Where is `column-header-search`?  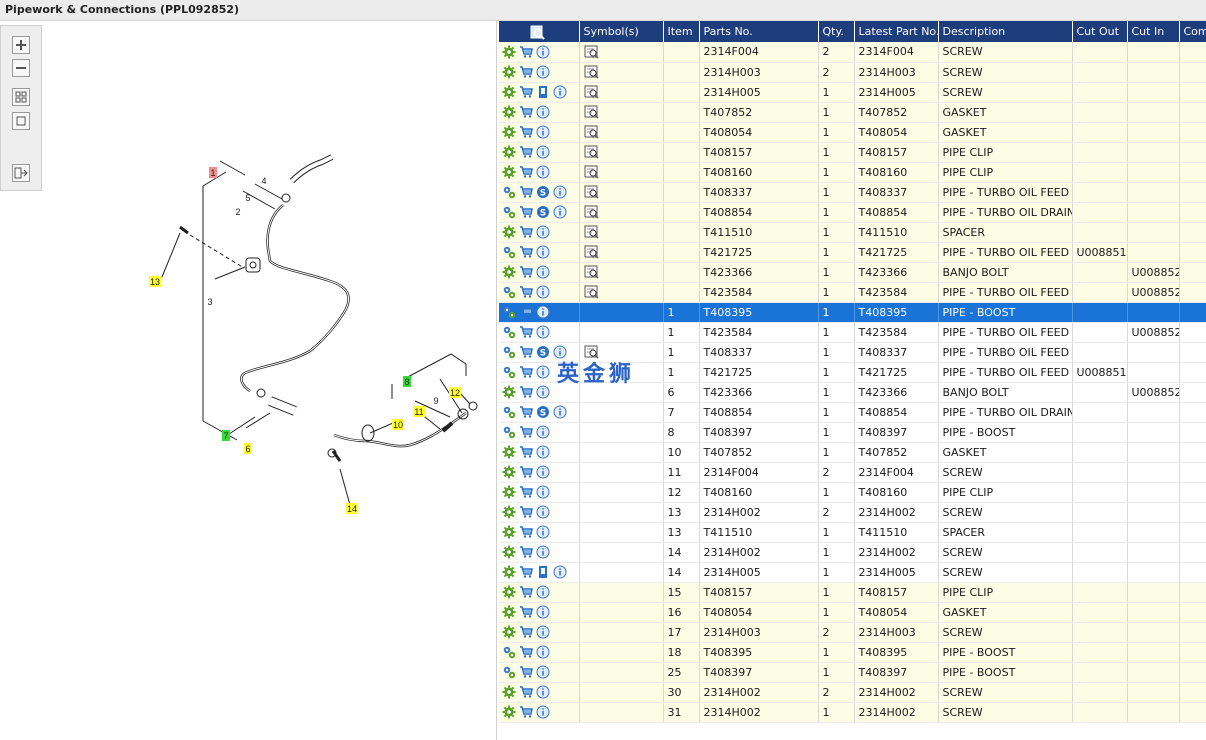
column-header-search is located at coordinates (539, 31).